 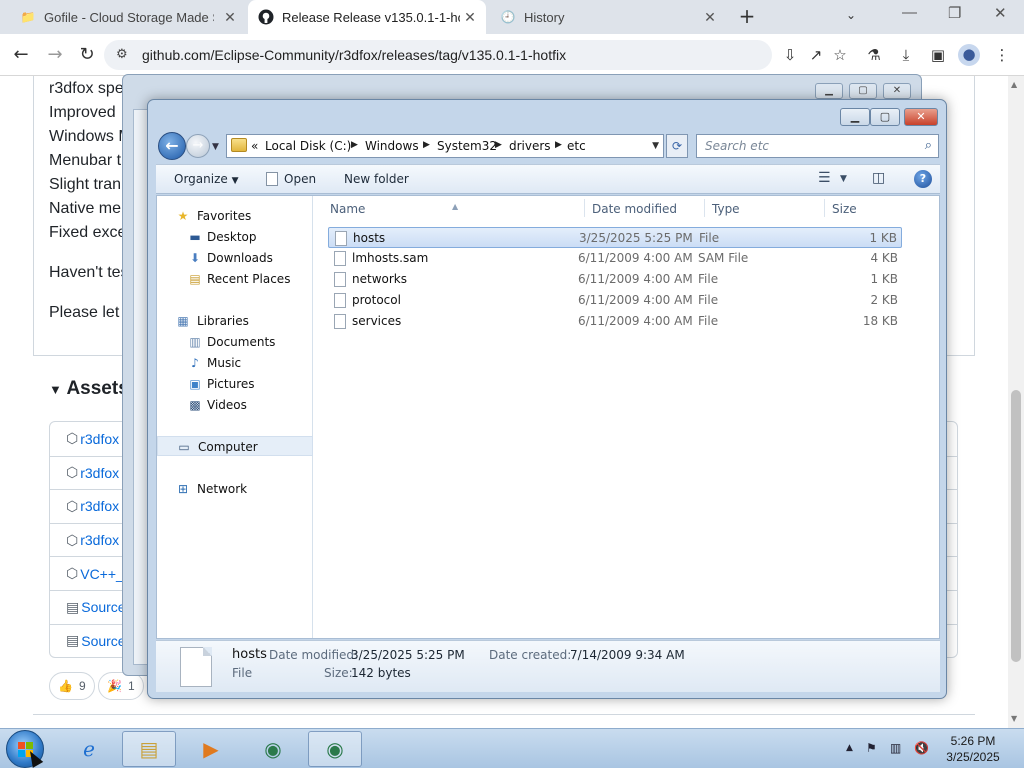 I want to click on labs-flask-icon: ⚗, so click(x=874, y=55).